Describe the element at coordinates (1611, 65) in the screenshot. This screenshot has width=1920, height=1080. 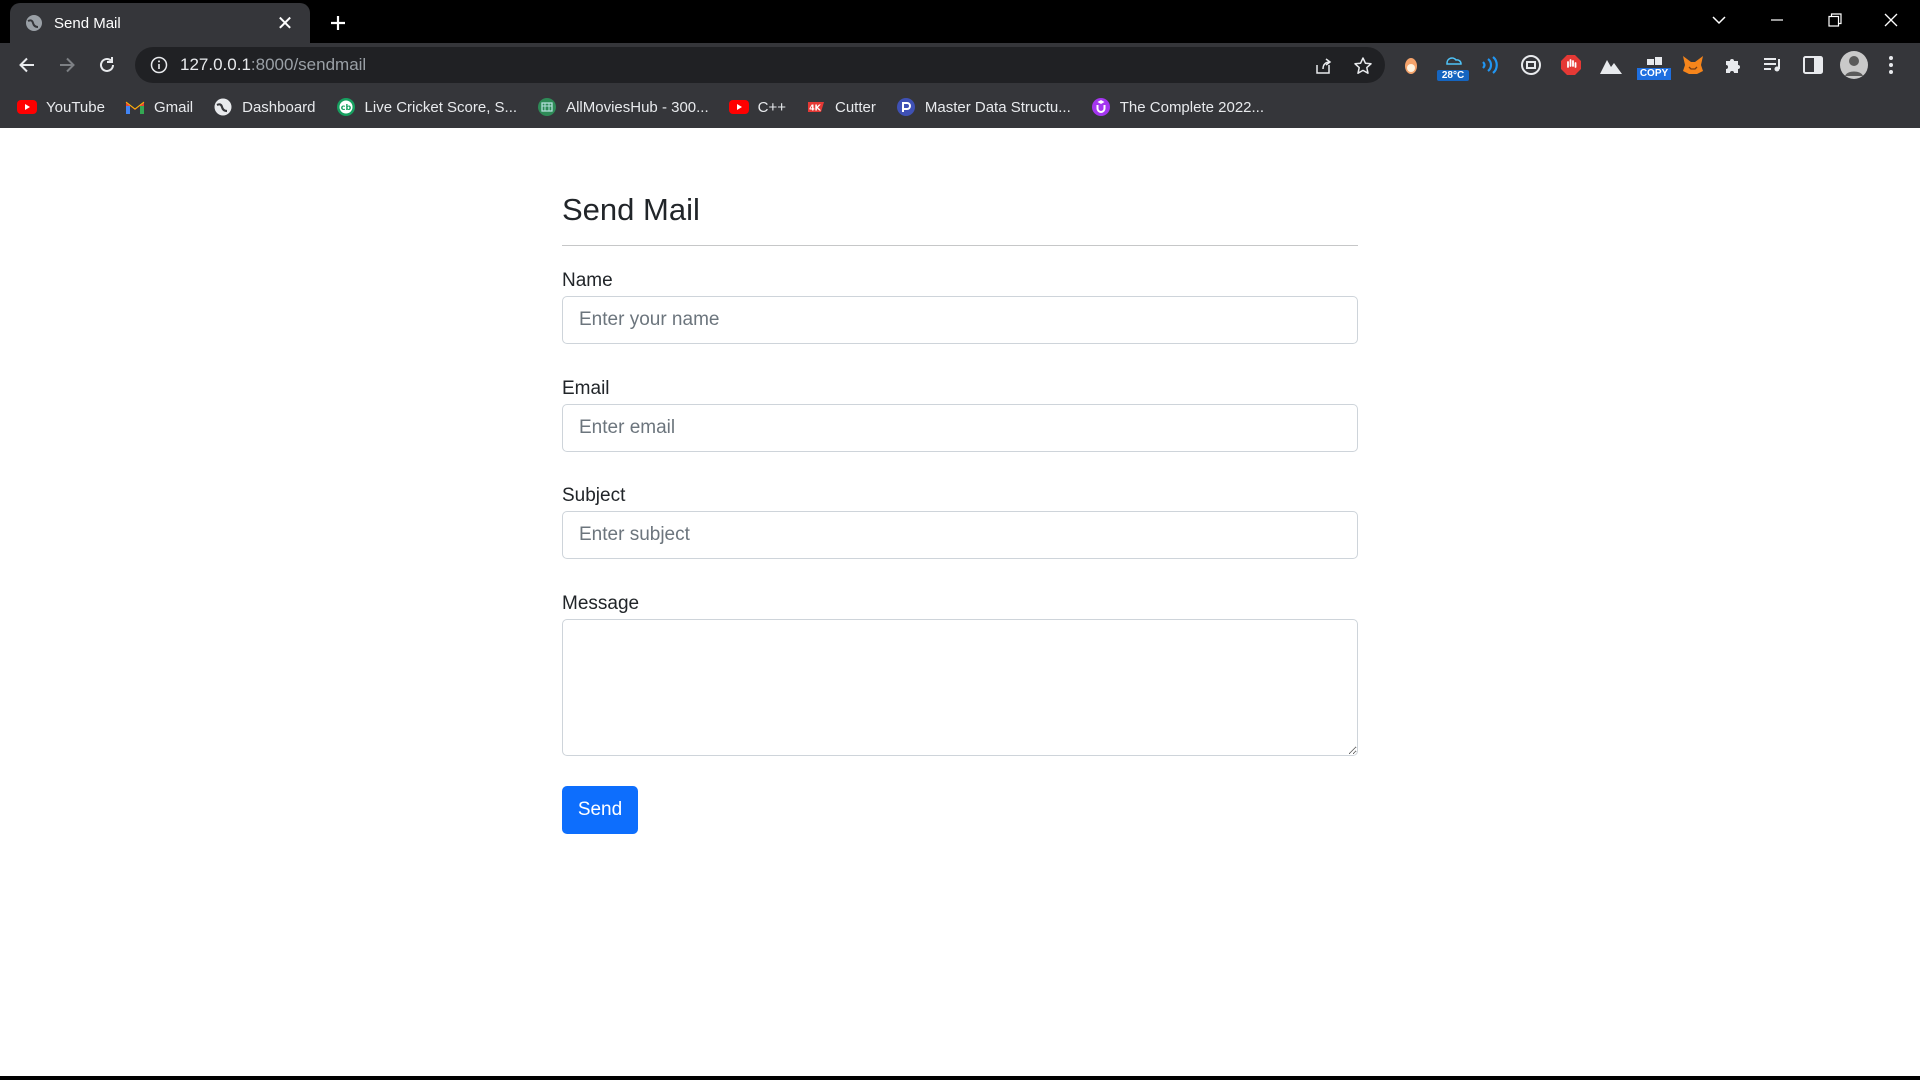
I see `extension-mountain-icon` at that location.